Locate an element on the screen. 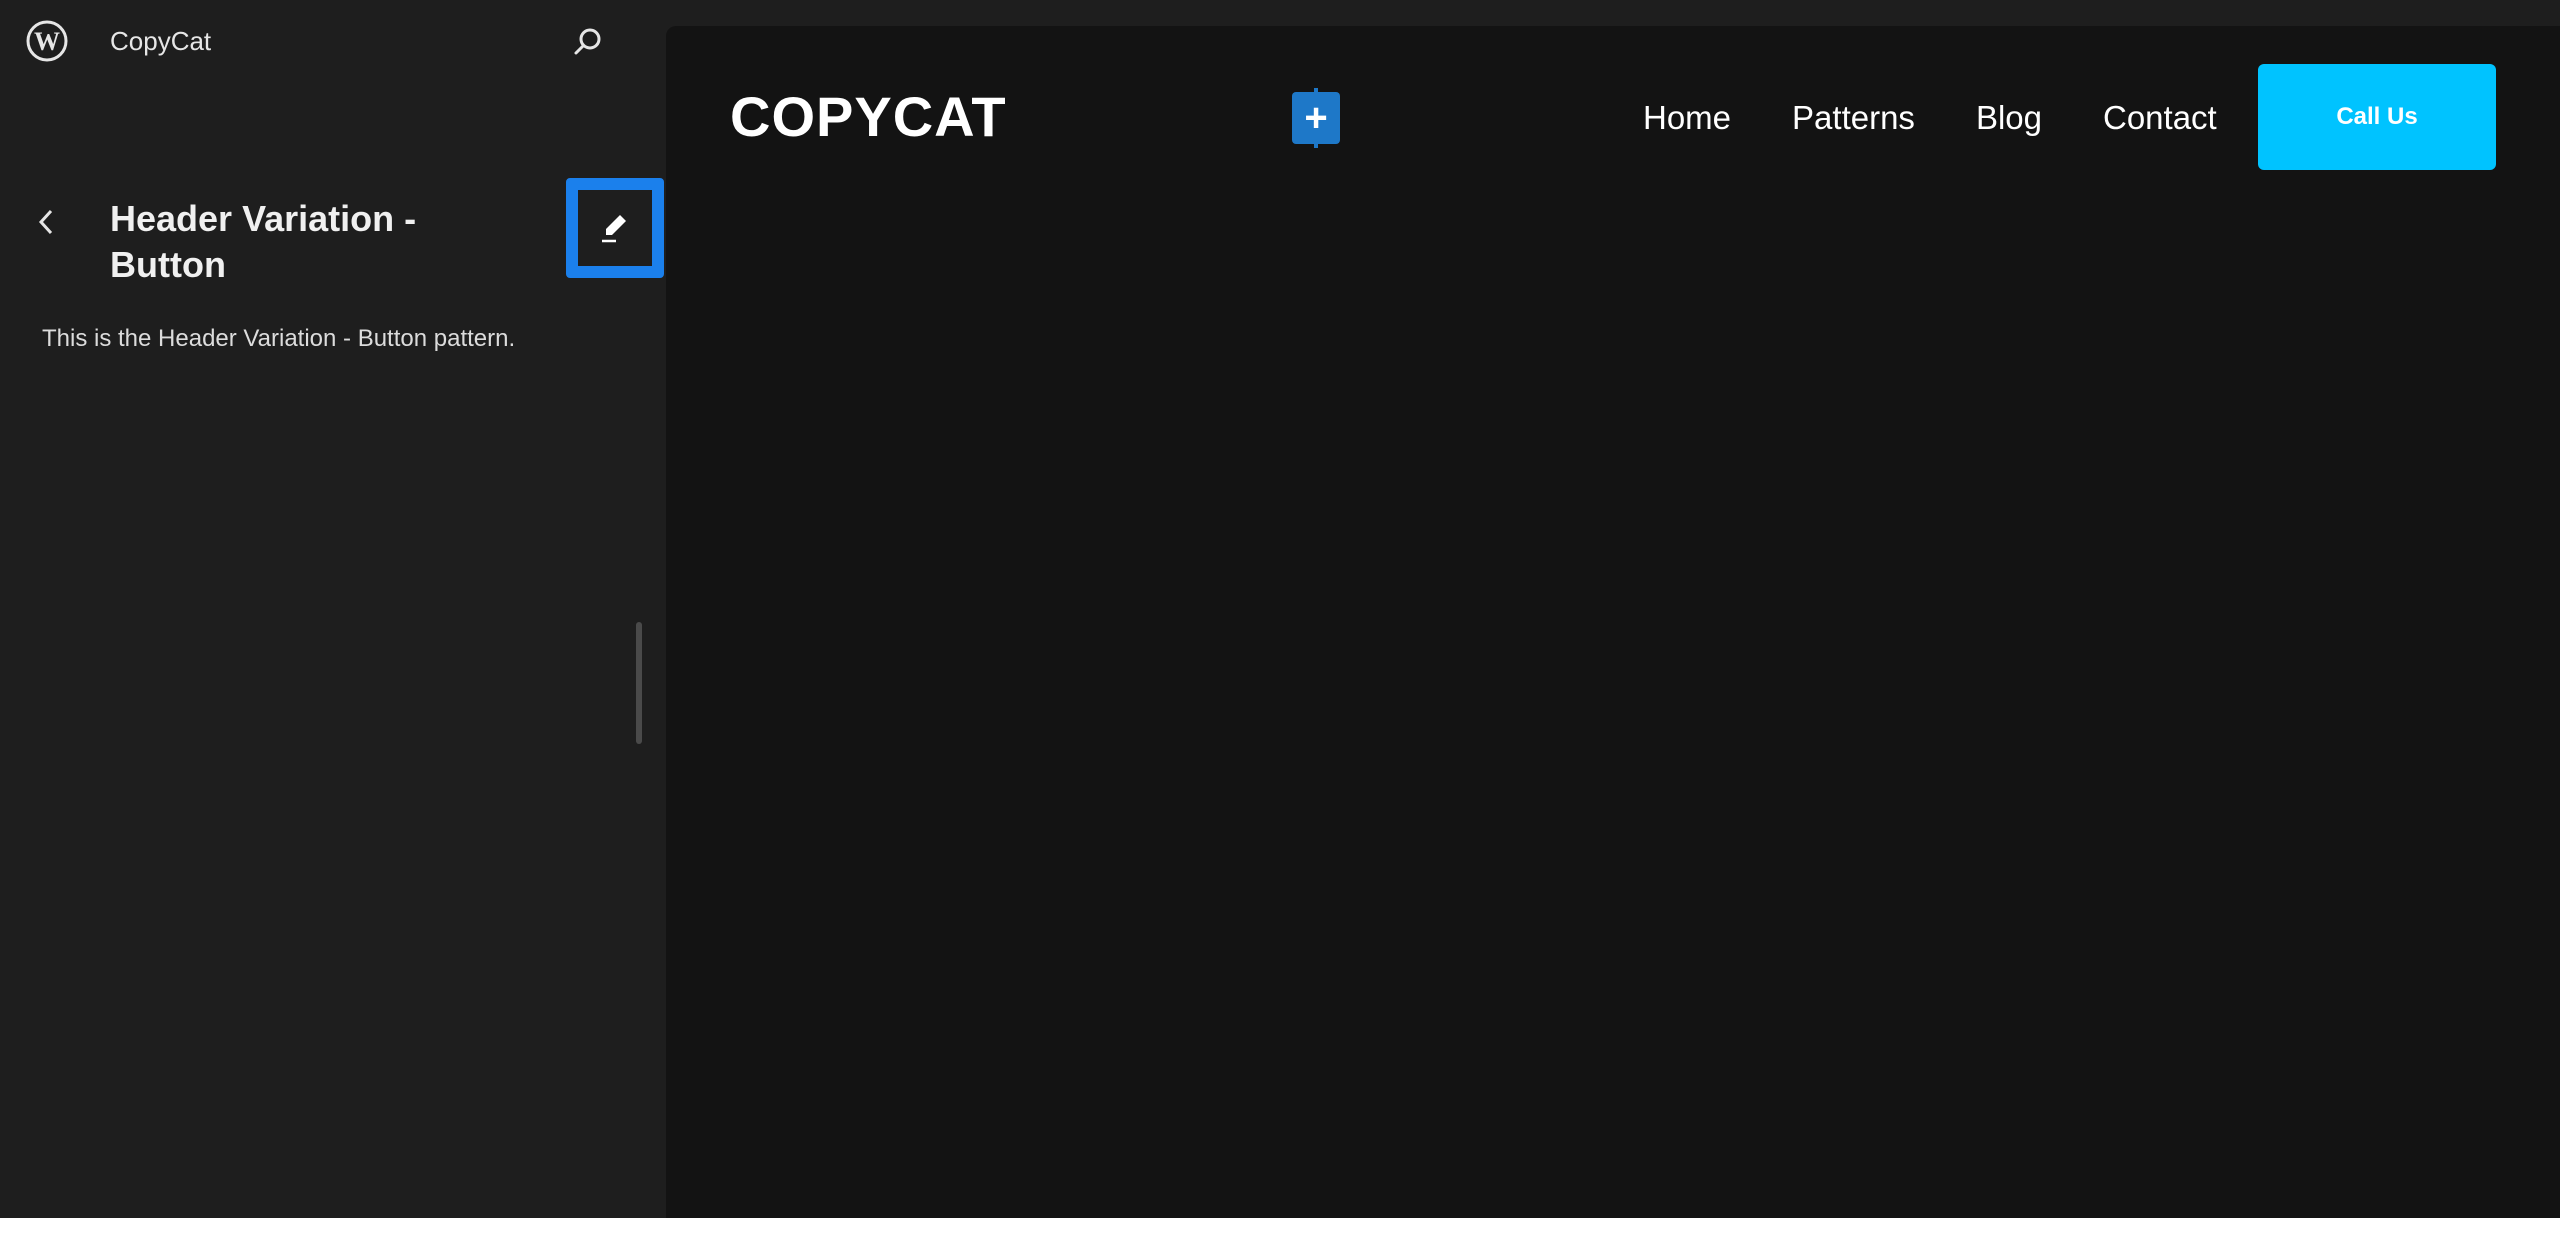  back-button is located at coordinates (46, 222).